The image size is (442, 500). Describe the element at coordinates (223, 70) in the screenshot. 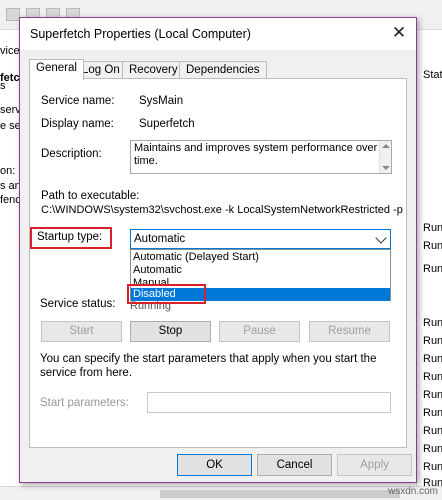

I see `tab-dependencies: Dependencies` at that location.